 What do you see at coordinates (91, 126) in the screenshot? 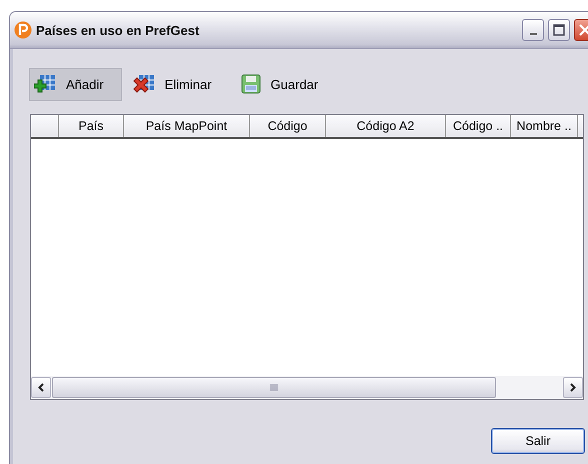
I see `column-header: País` at bounding box center [91, 126].